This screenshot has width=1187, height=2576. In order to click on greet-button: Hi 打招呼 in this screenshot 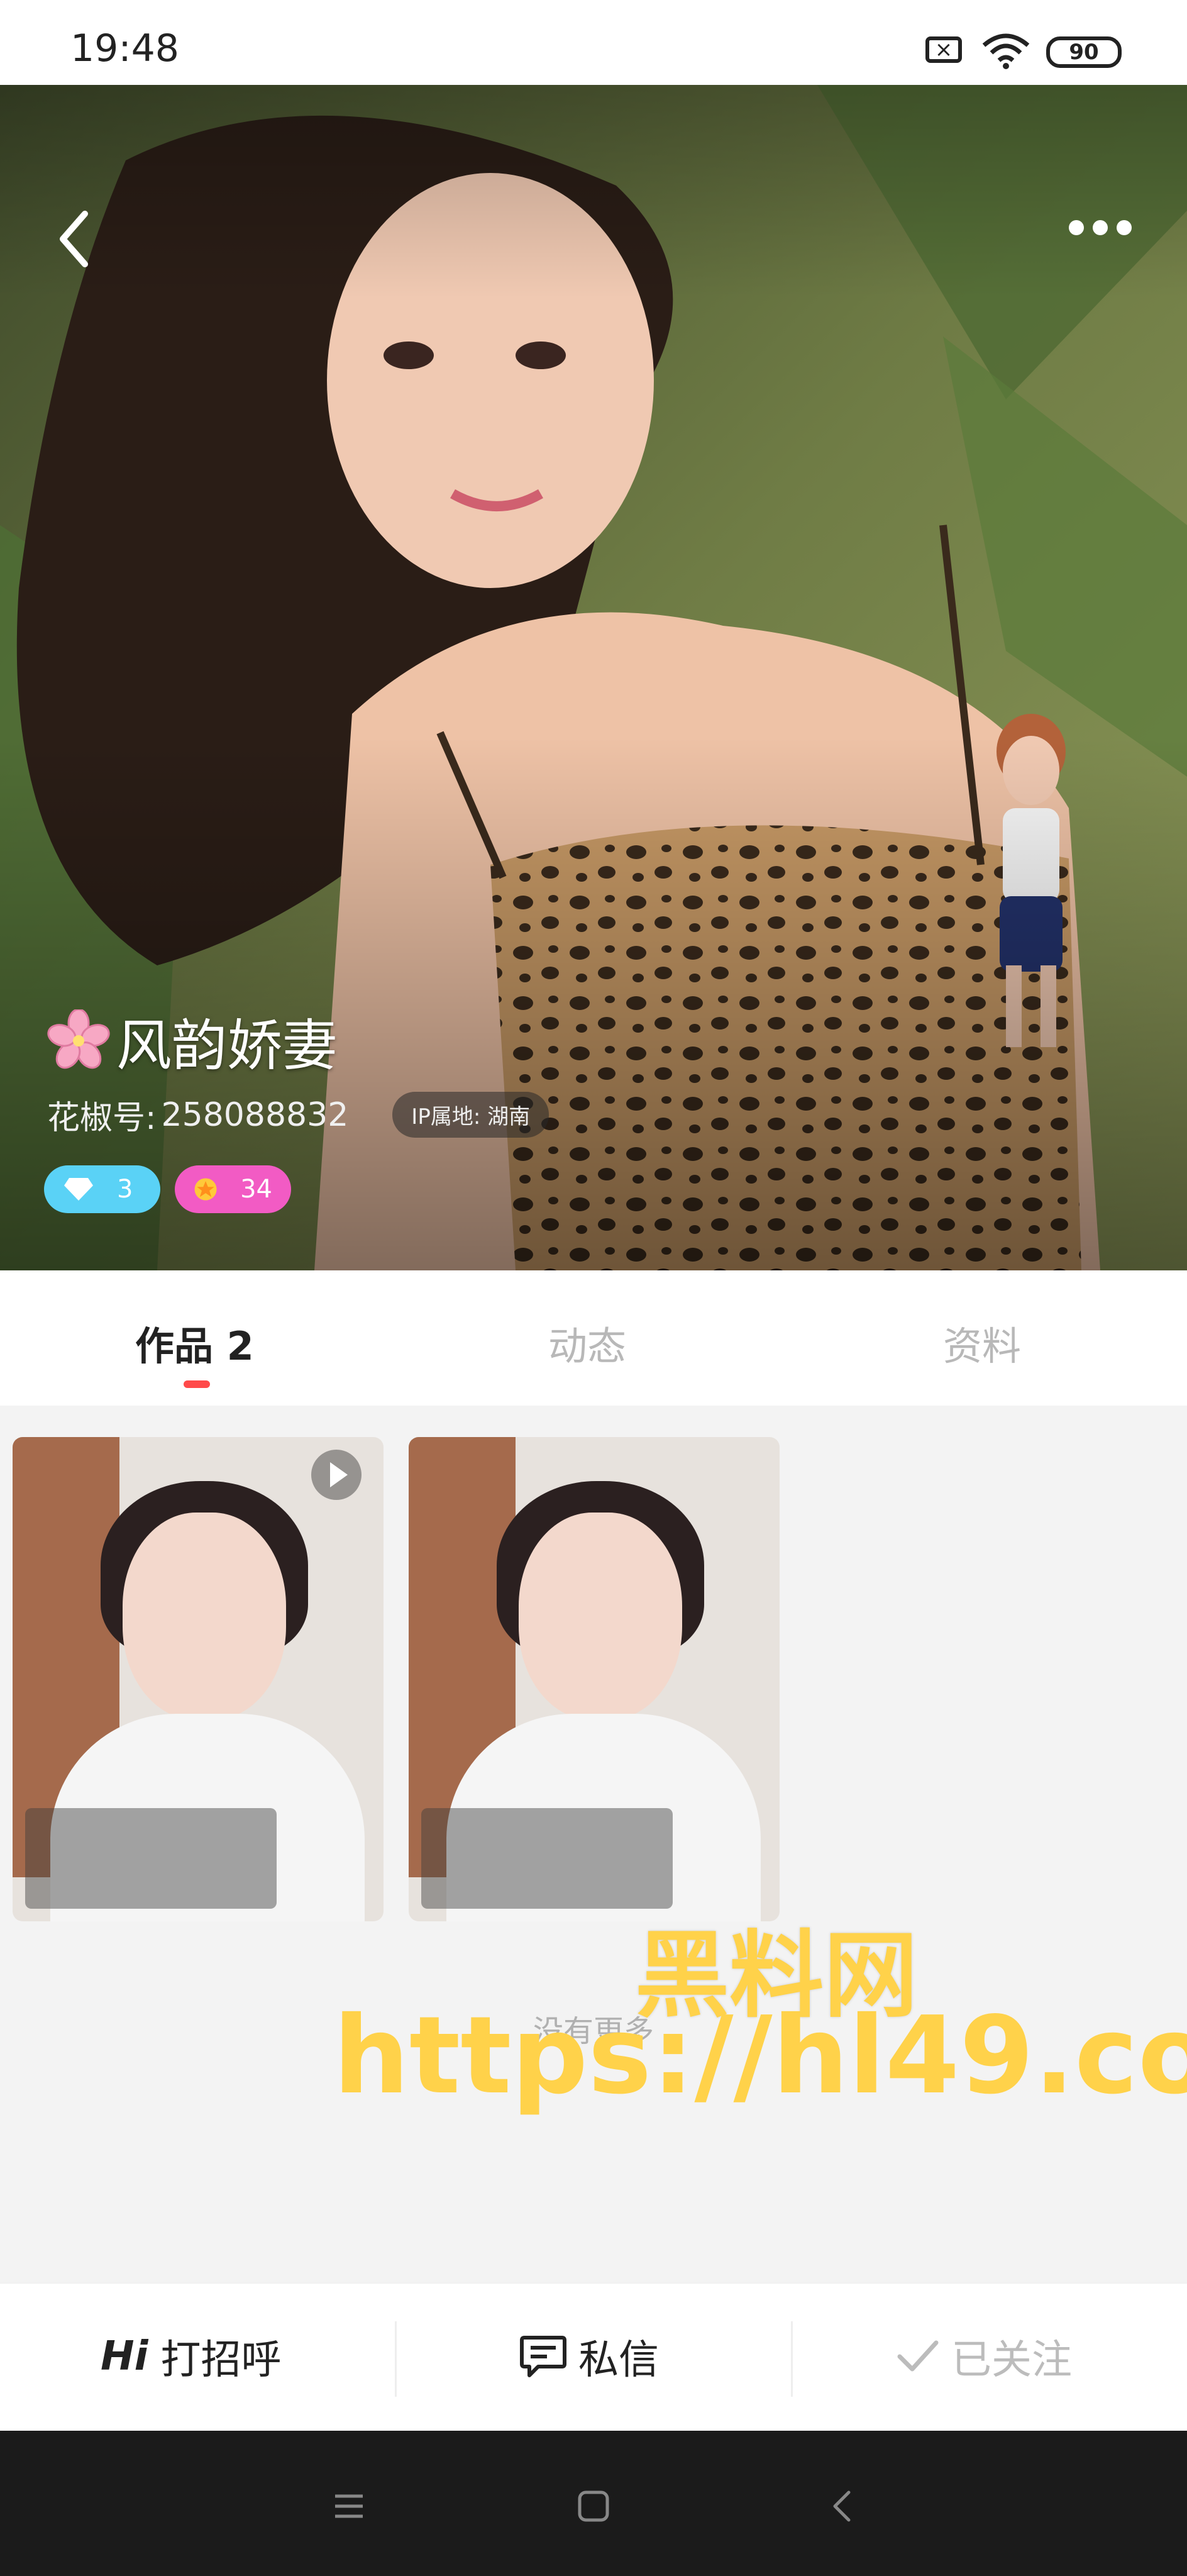, I will do `click(191, 2356)`.